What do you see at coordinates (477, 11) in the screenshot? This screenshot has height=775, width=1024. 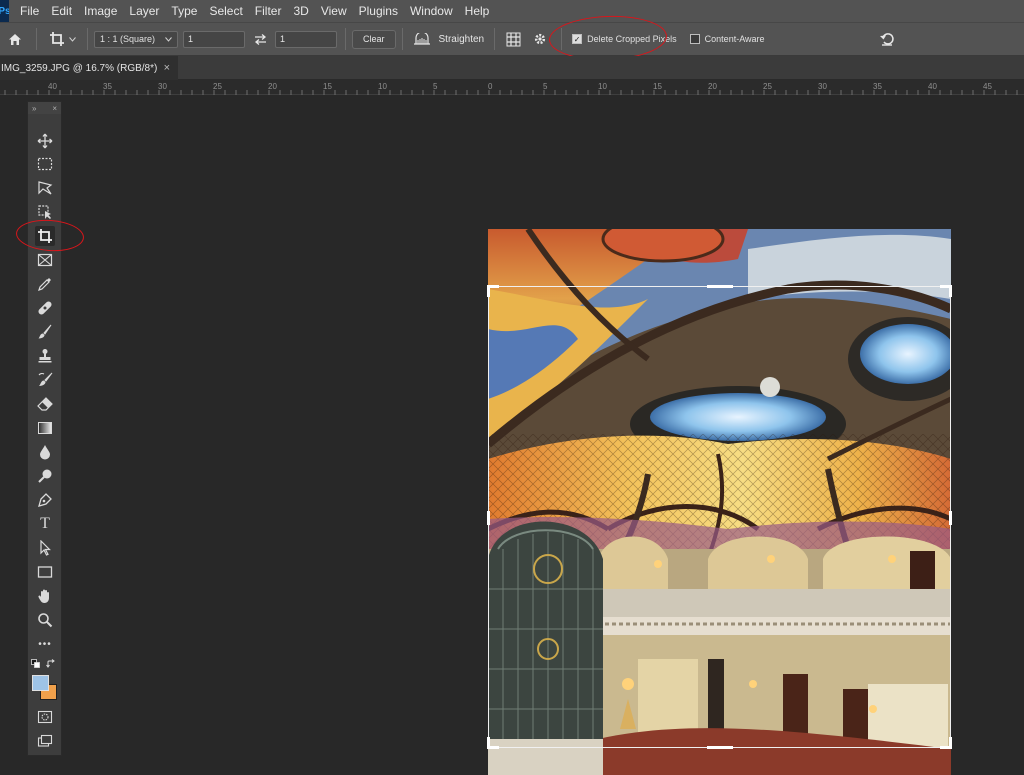 I see `menu-help: Help` at bounding box center [477, 11].